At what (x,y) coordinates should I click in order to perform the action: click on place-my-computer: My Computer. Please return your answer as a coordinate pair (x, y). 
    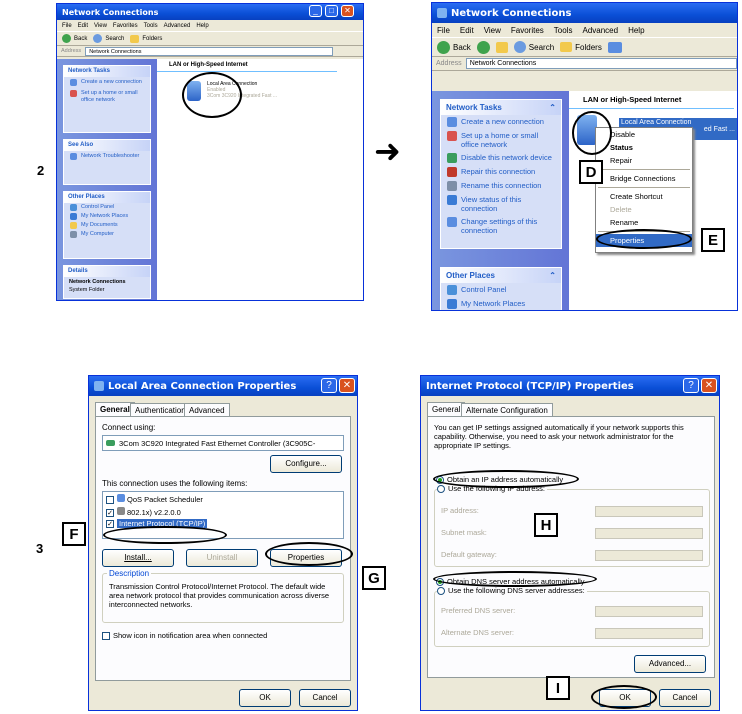
    Looking at the image, I should click on (107, 234).